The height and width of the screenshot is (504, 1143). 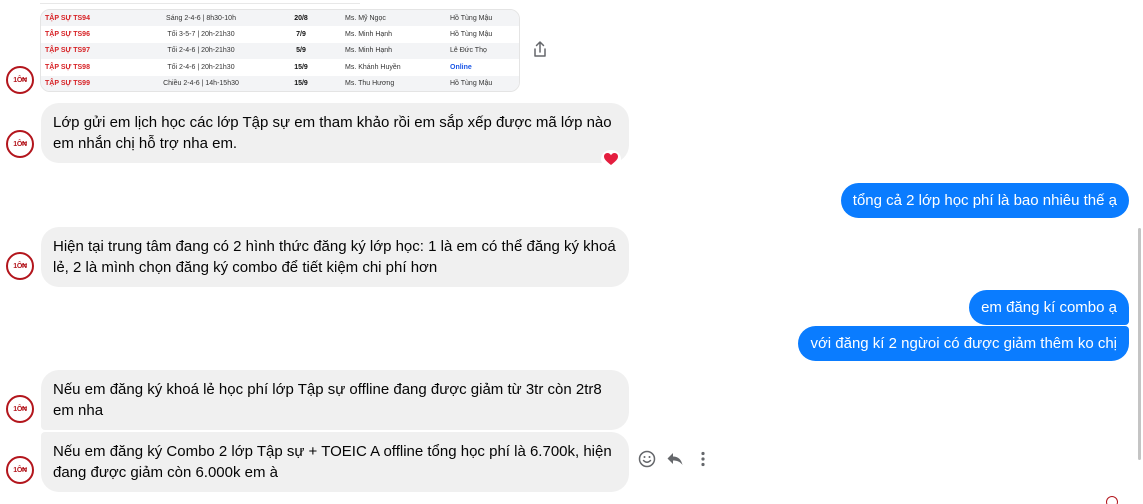 What do you see at coordinates (67, 51) in the screenshot?
I see `class-code: TẬP SỰ TS97` at bounding box center [67, 51].